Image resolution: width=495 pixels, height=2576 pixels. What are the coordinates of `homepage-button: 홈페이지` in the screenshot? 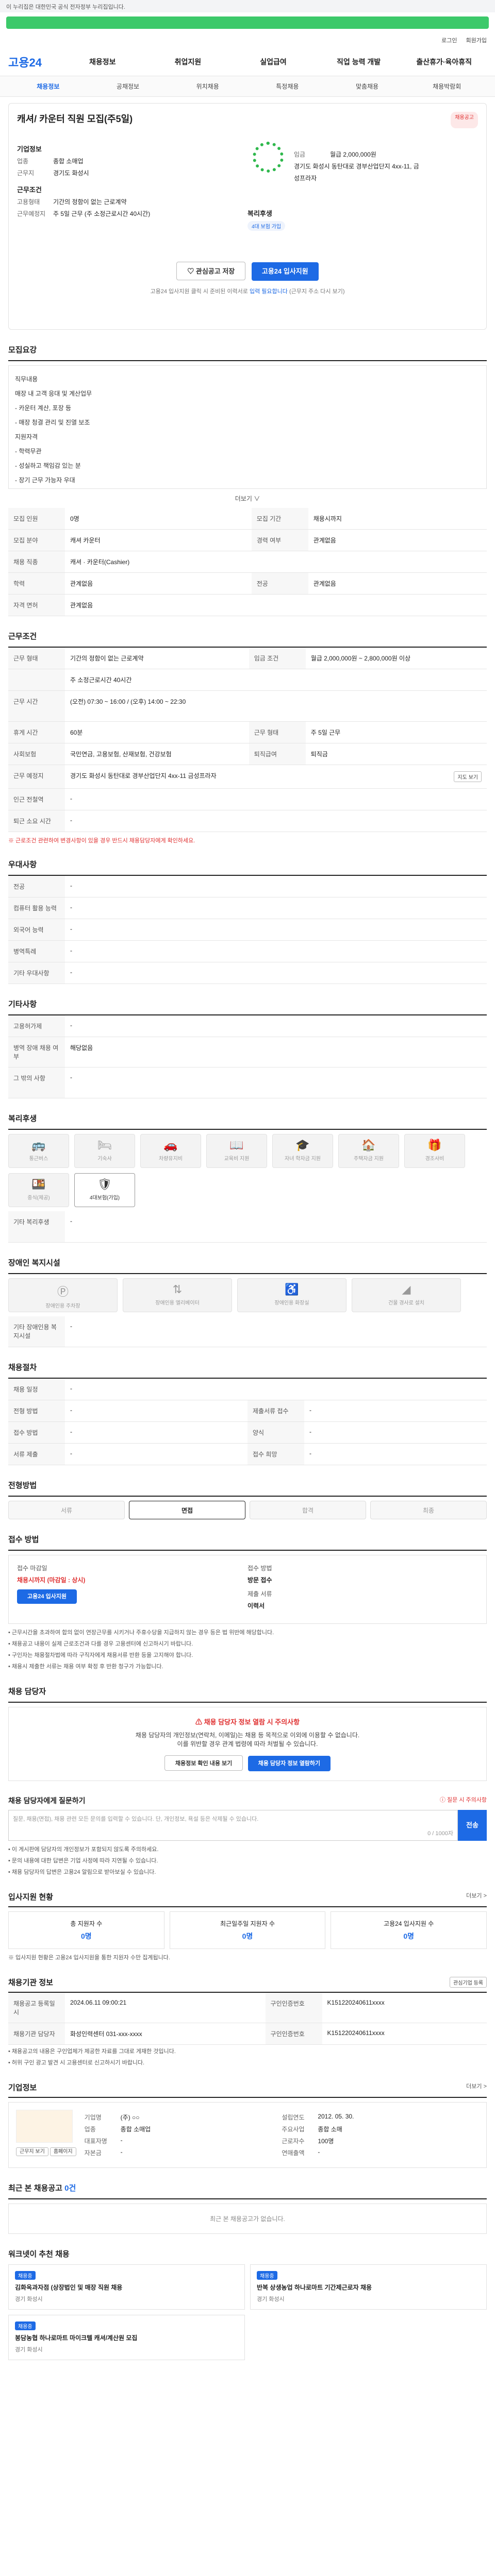 It's located at (63, 2151).